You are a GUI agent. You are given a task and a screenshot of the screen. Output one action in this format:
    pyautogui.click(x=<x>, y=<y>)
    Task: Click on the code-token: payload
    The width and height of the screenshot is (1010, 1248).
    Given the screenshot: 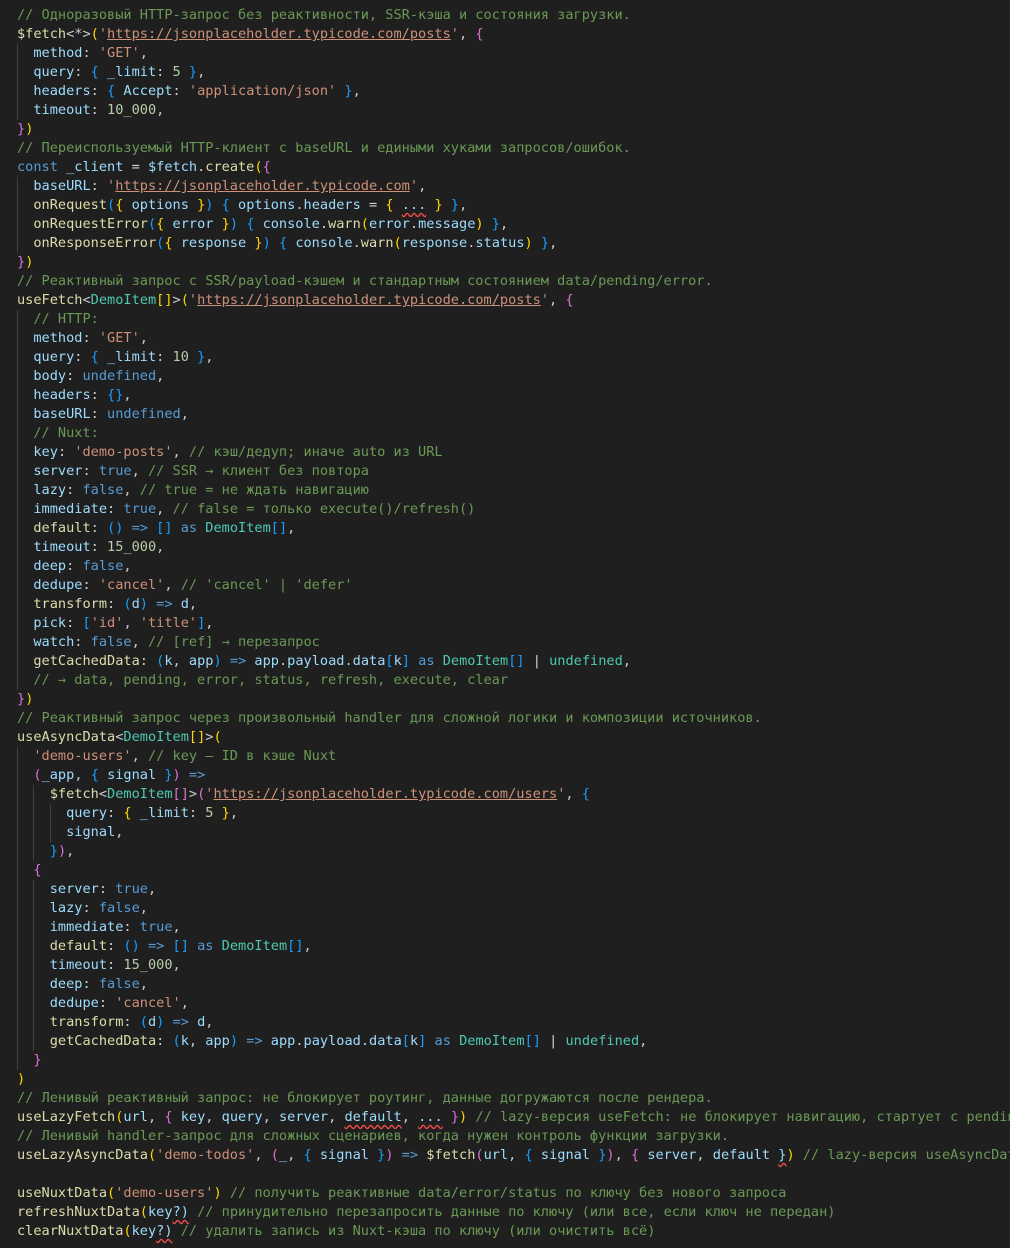 What is the action you would take?
    pyautogui.click(x=316, y=661)
    